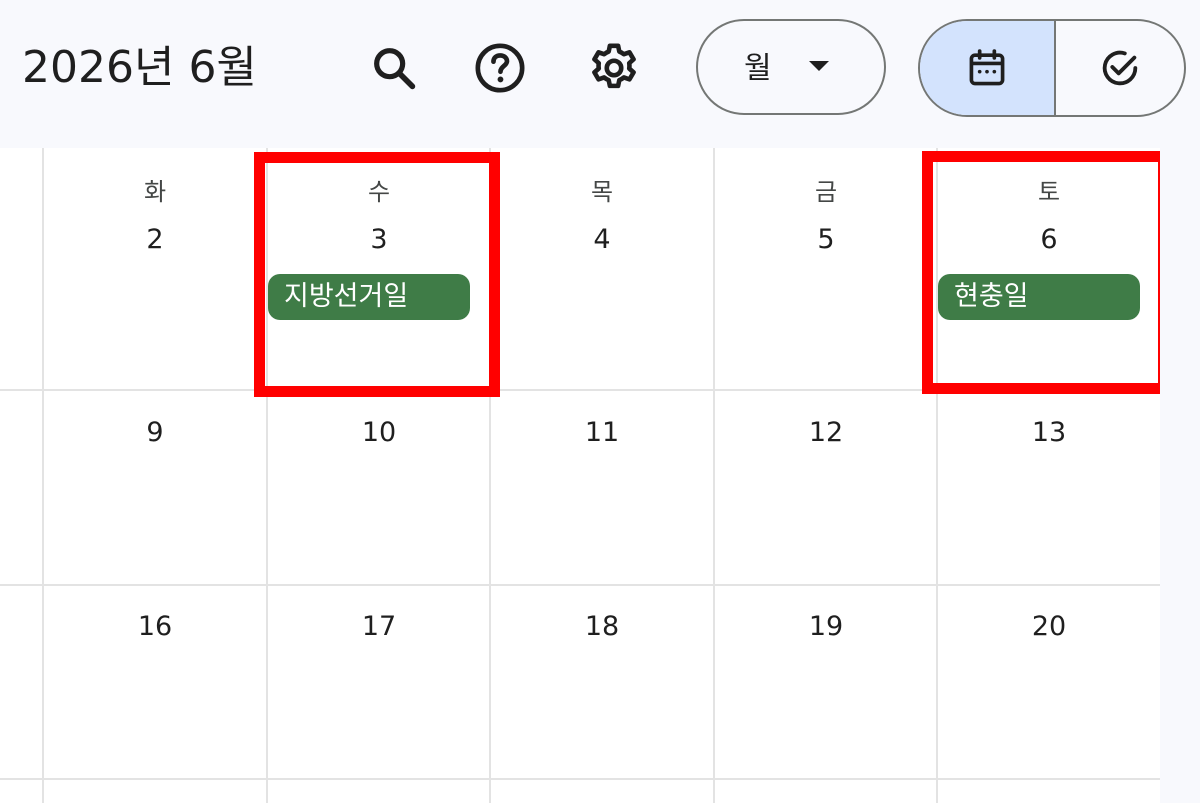 The height and width of the screenshot is (803, 1200). What do you see at coordinates (1180, 475) in the screenshot?
I see `side-panel-edge` at bounding box center [1180, 475].